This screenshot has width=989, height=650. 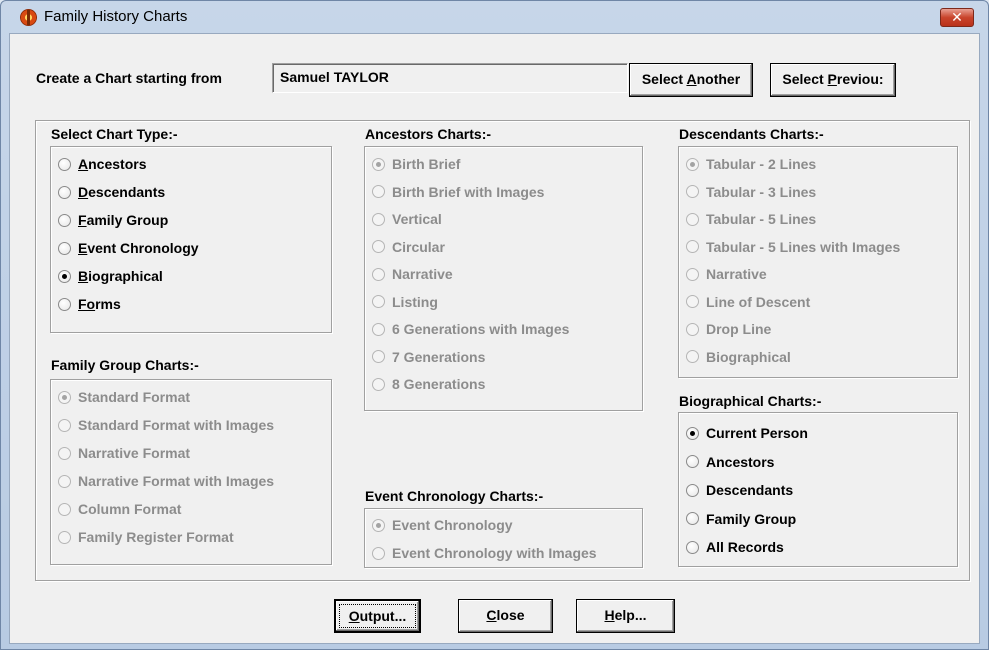 I want to click on descendants-option: Tabular - 5 Lines with Images, so click(x=793, y=247).